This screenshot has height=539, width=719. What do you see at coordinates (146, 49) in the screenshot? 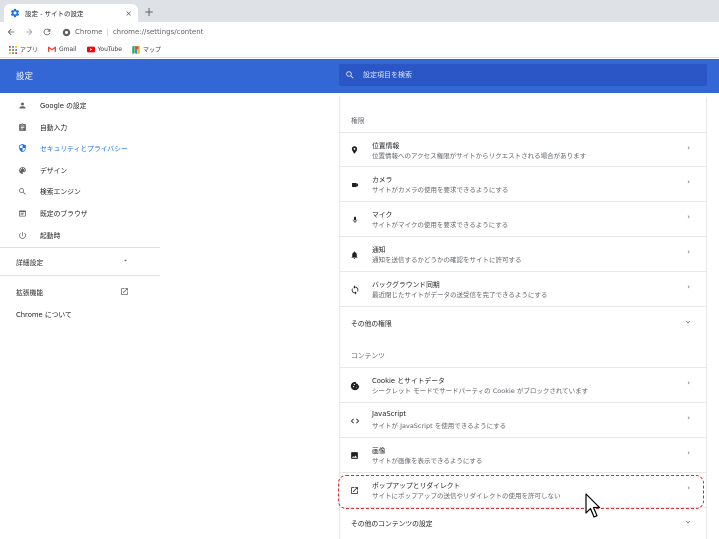
I see `bookmark-maps: マップ` at bounding box center [146, 49].